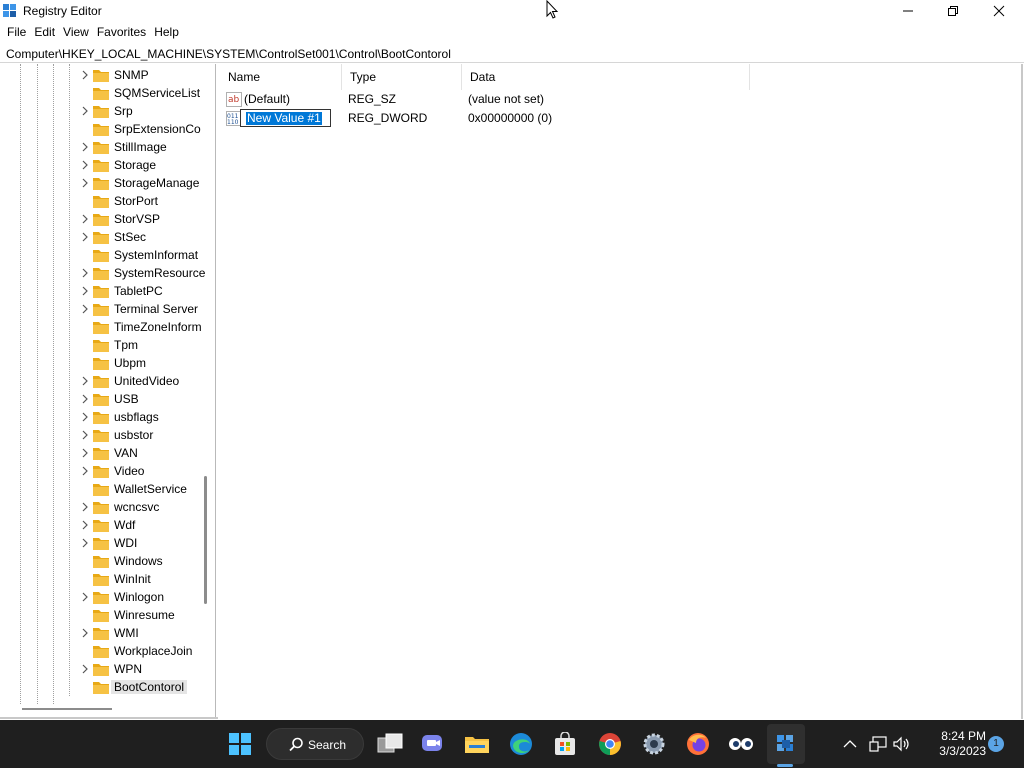  I want to click on tree-item: WinInit, so click(144, 579).